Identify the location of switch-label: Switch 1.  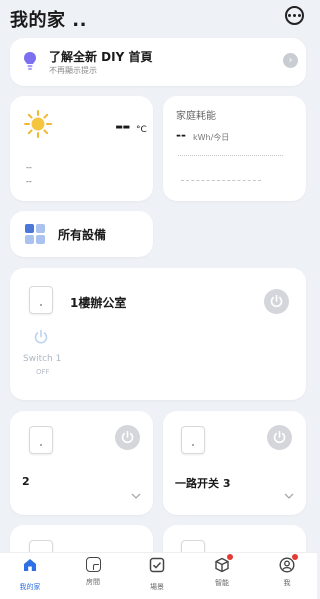
(42, 359).